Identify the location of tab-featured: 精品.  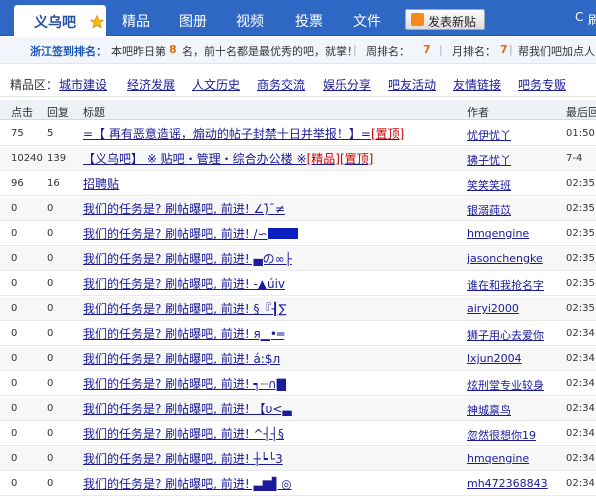
(136, 21).